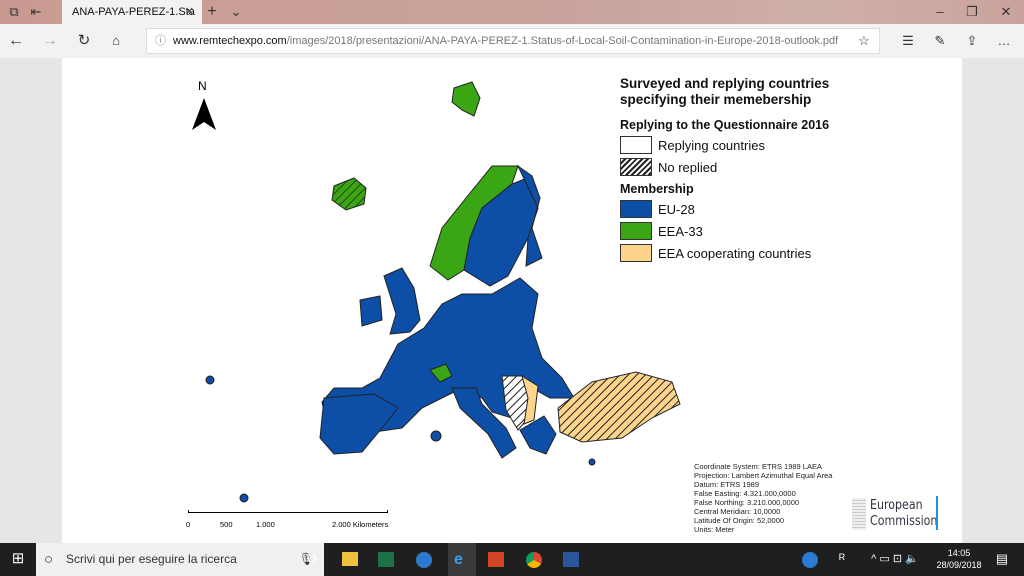  I want to click on edge-icon: e, so click(462, 559).